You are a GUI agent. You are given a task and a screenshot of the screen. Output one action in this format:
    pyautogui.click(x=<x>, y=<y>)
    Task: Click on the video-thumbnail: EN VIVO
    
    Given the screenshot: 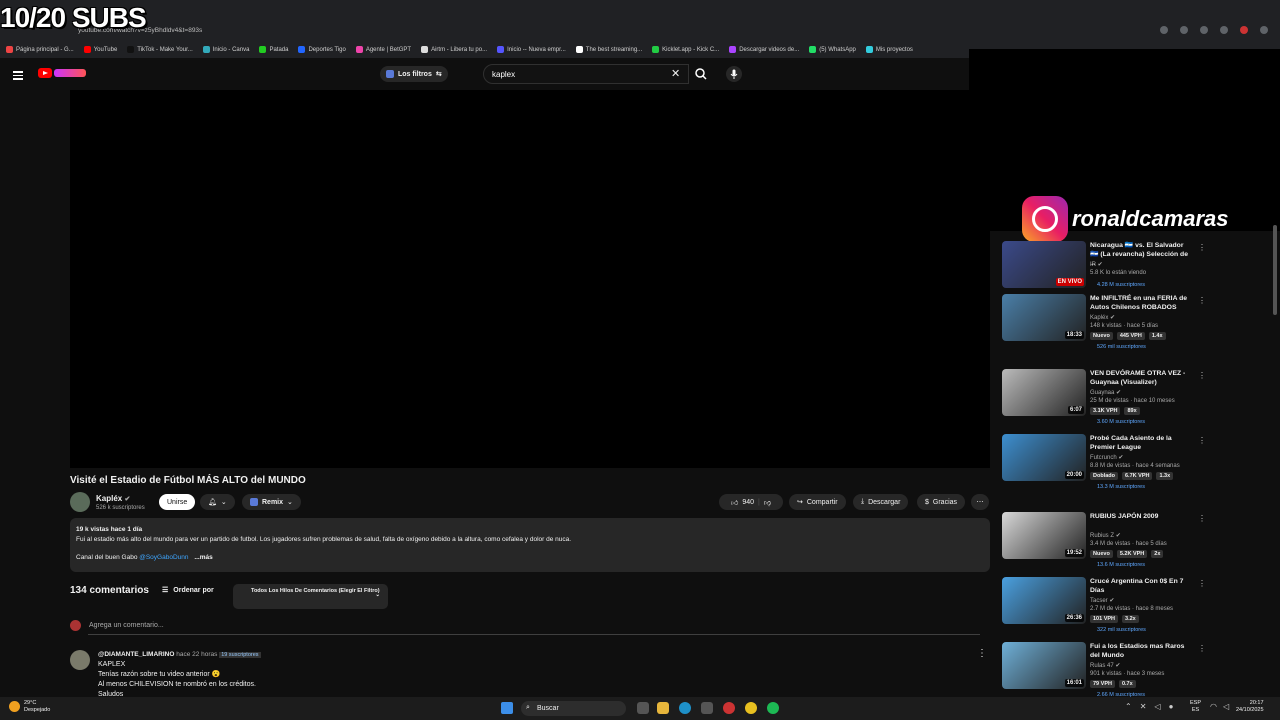 What is the action you would take?
    pyautogui.click(x=1044, y=264)
    